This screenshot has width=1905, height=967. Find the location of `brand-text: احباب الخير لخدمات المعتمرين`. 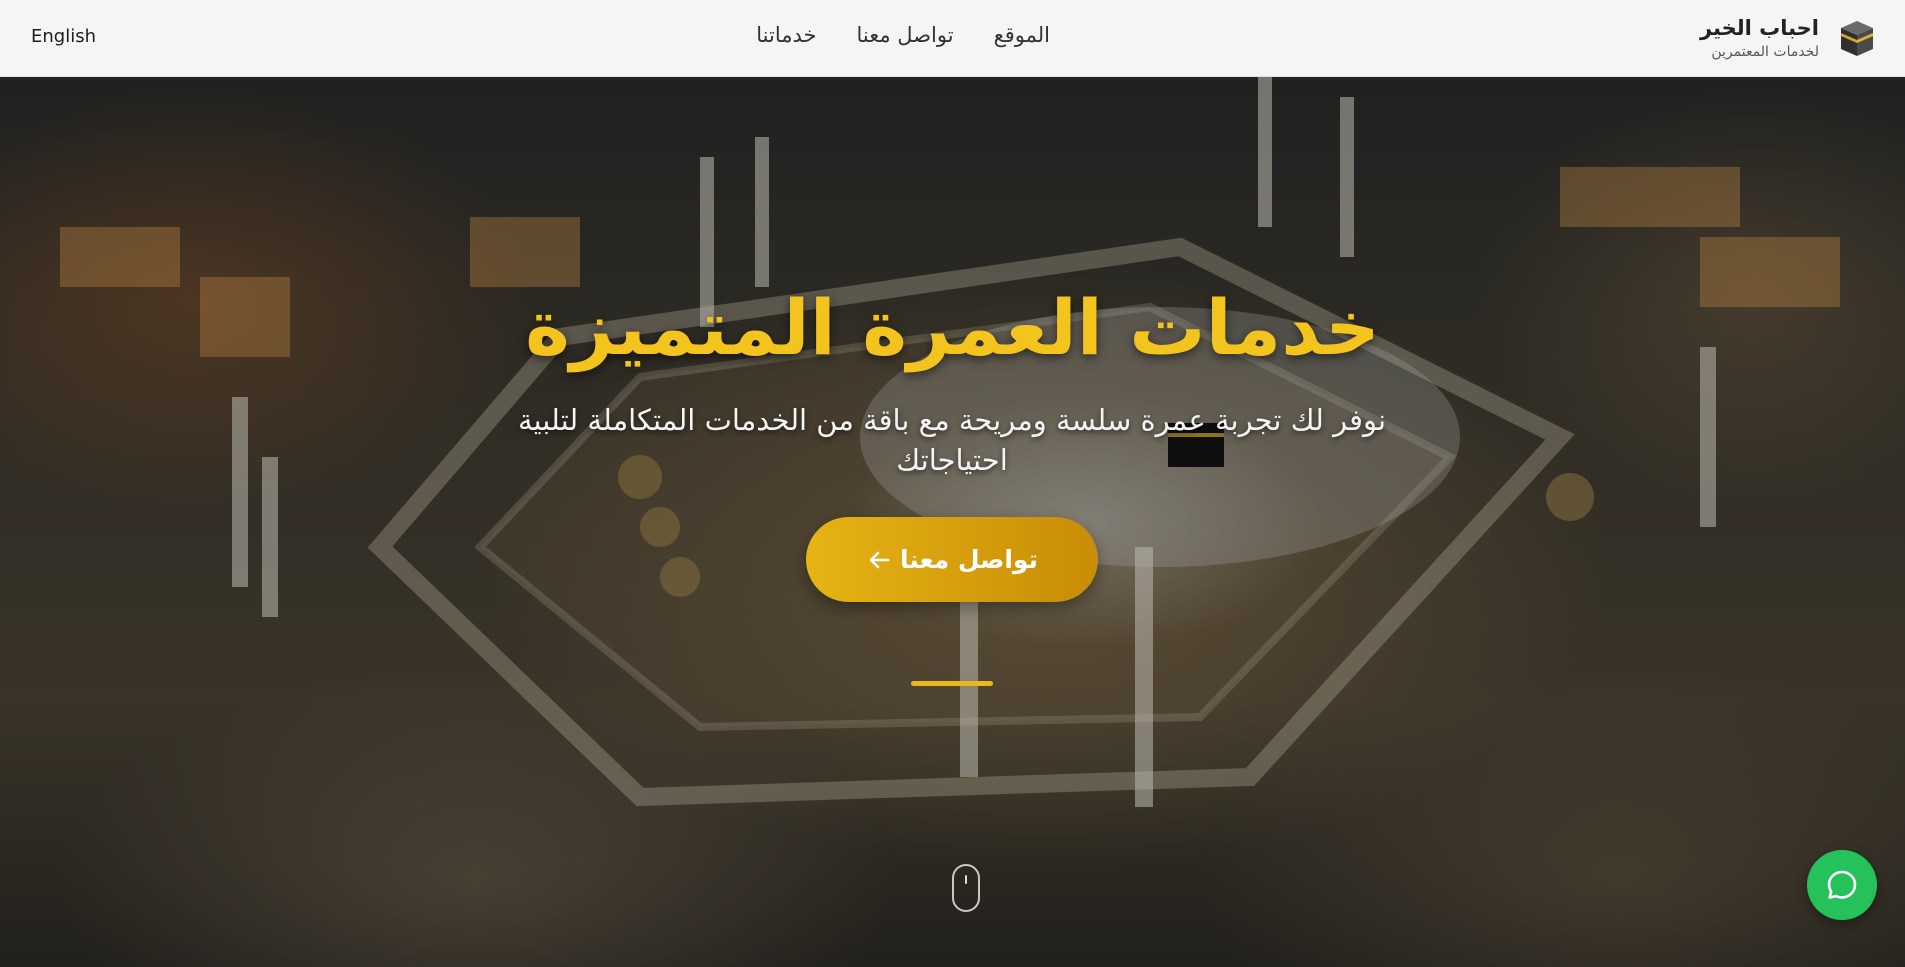

brand-text: احباب الخير لخدمات المعتمرين is located at coordinates (1759, 38).